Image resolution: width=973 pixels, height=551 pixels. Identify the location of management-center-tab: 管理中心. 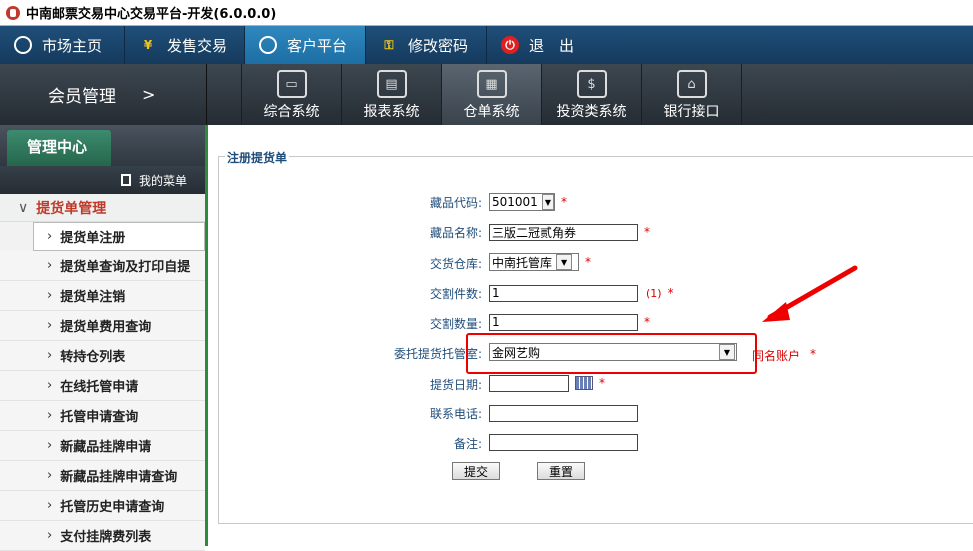
(59, 148).